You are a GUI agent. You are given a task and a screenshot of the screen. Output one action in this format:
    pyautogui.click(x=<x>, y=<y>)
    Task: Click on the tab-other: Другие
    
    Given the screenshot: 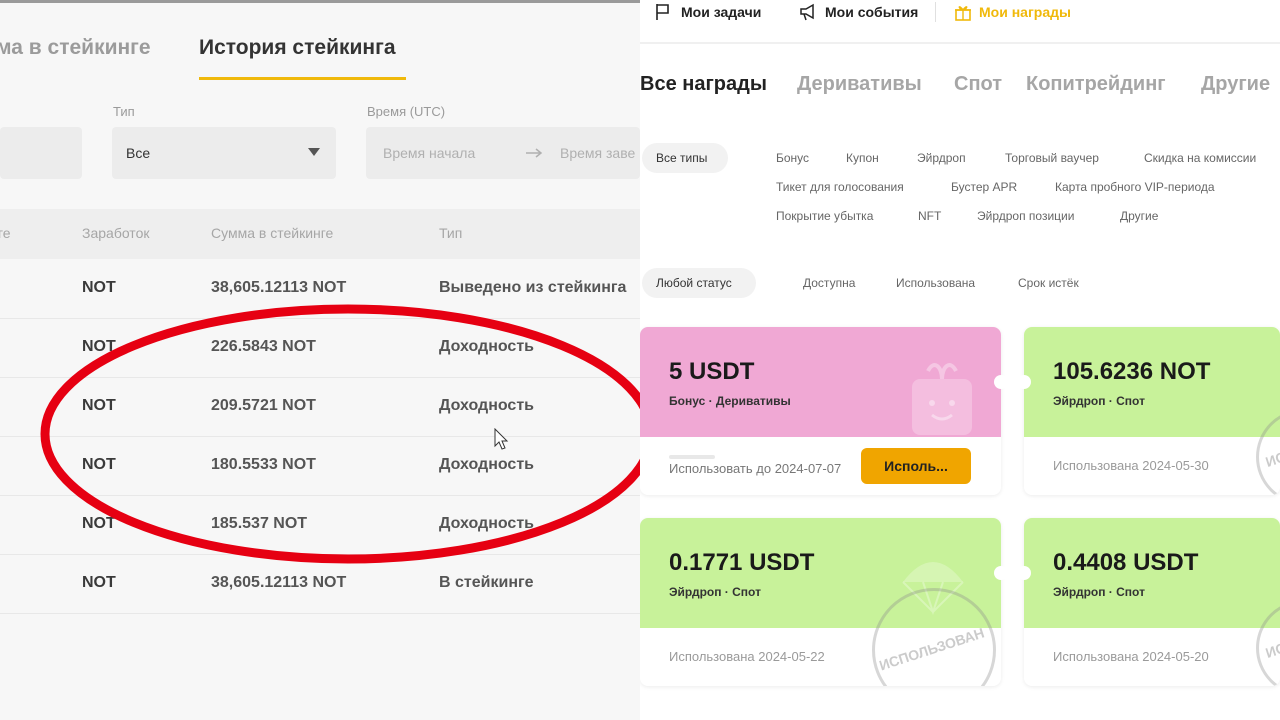 What is the action you would take?
    pyautogui.click(x=1235, y=84)
    